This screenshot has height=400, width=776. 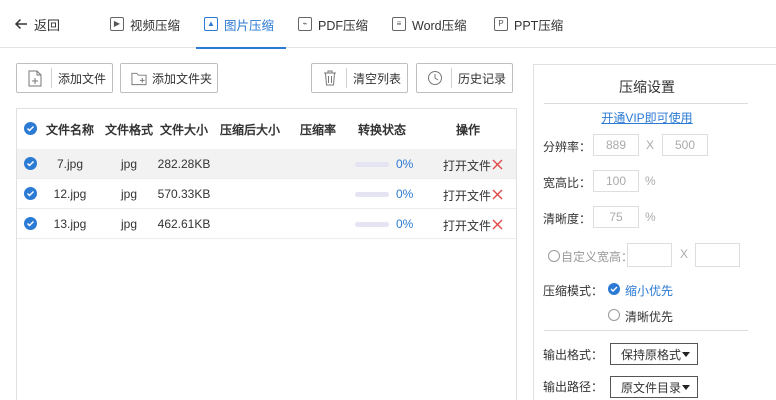 I want to click on clear-list-button: 清空列表, so click(x=359, y=78).